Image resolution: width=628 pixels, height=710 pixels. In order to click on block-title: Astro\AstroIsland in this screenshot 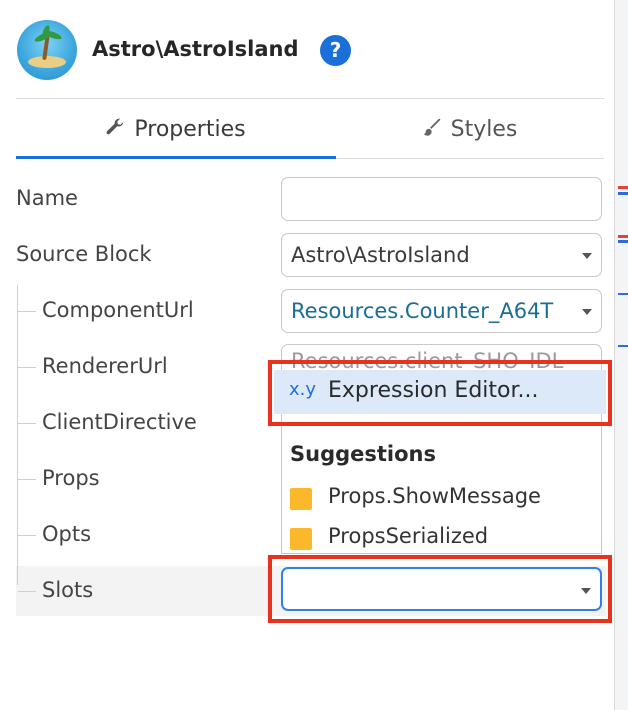, I will do `click(195, 49)`.